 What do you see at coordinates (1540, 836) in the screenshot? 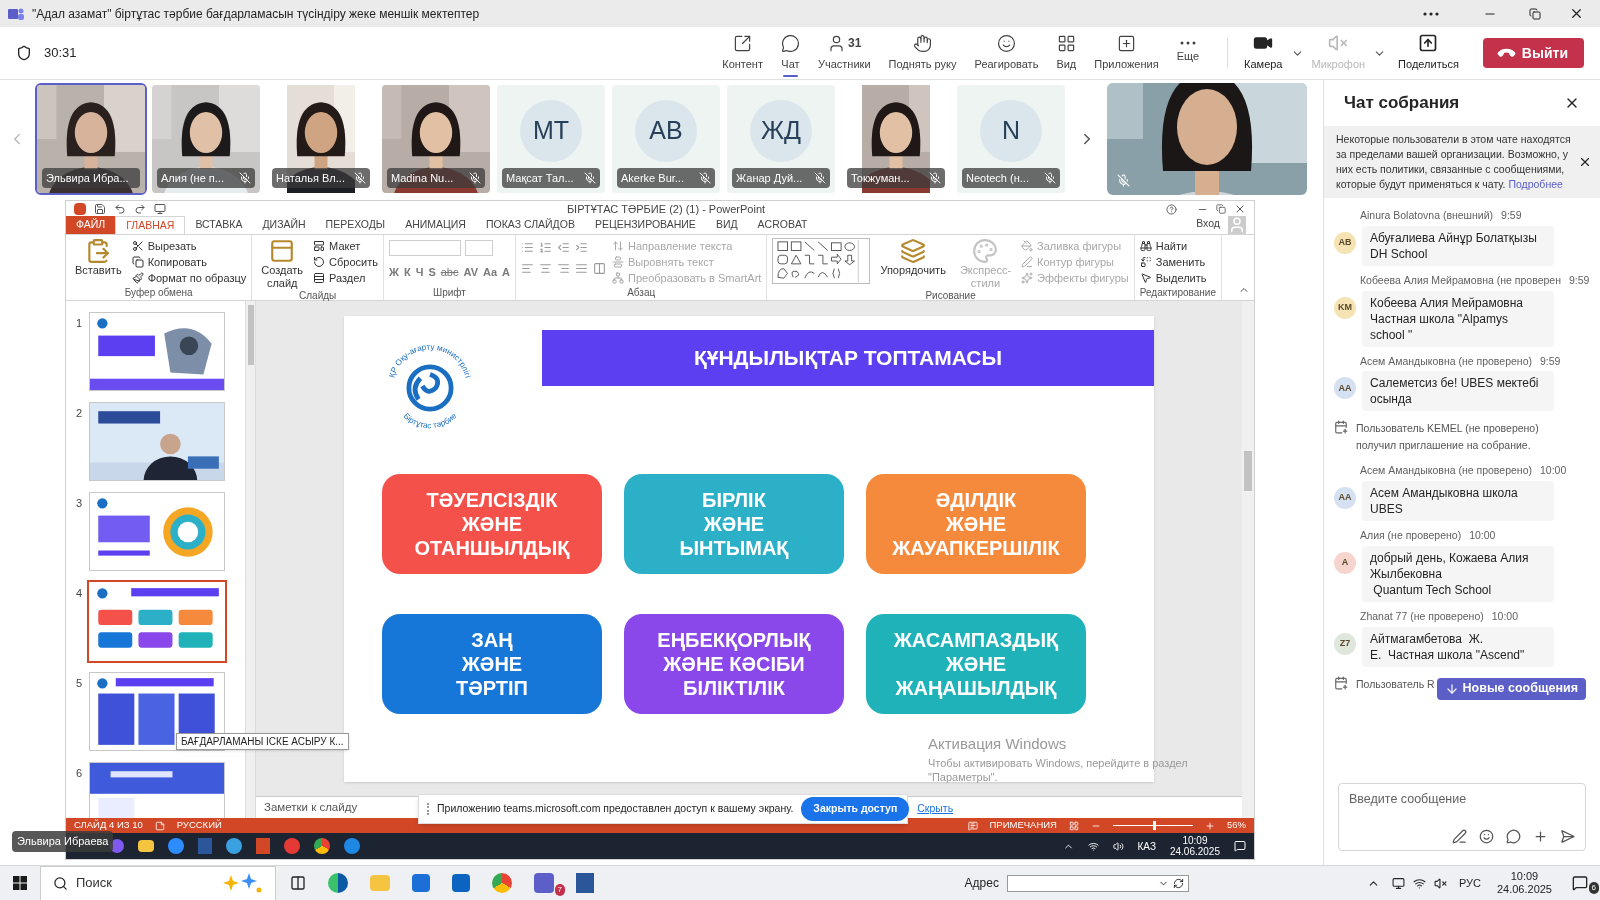
I see `attach-icon` at bounding box center [1540, 836].